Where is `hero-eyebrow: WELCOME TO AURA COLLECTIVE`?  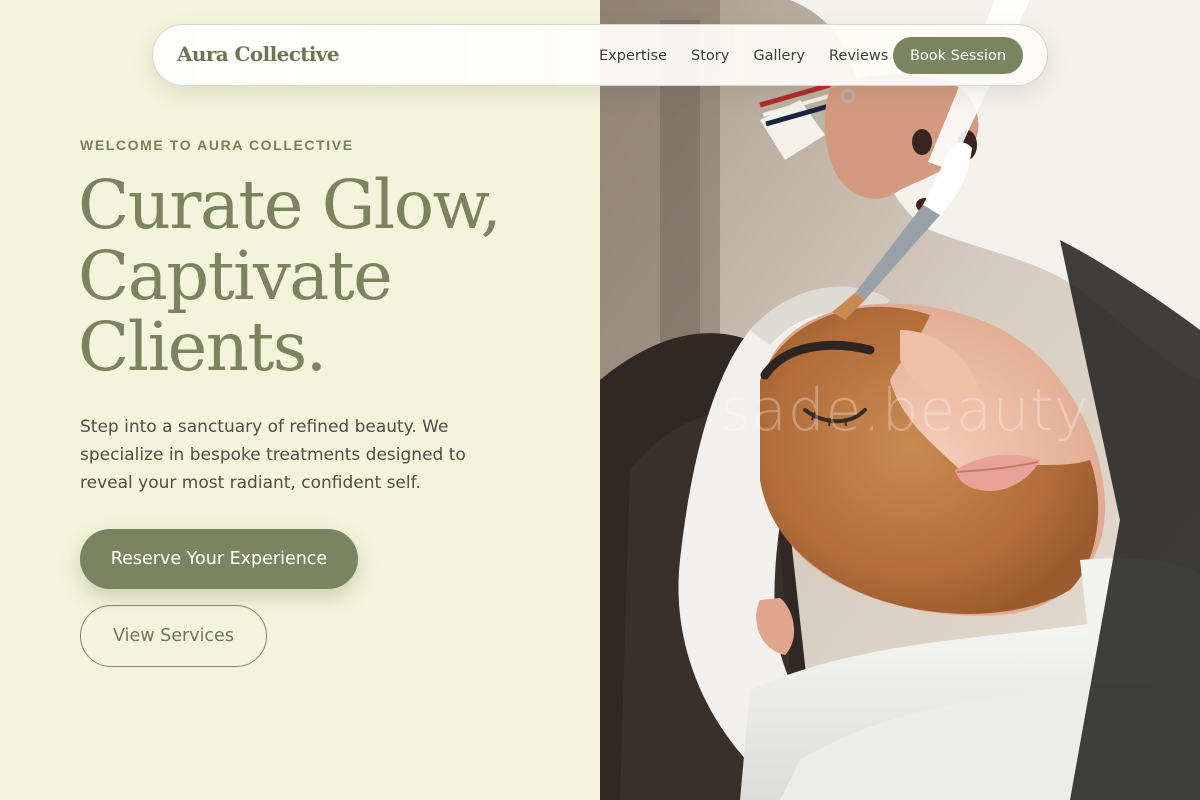 hero-eyebrow: WELCOME TO AURA COLLECTIVE is located at coordinates (217, 145).